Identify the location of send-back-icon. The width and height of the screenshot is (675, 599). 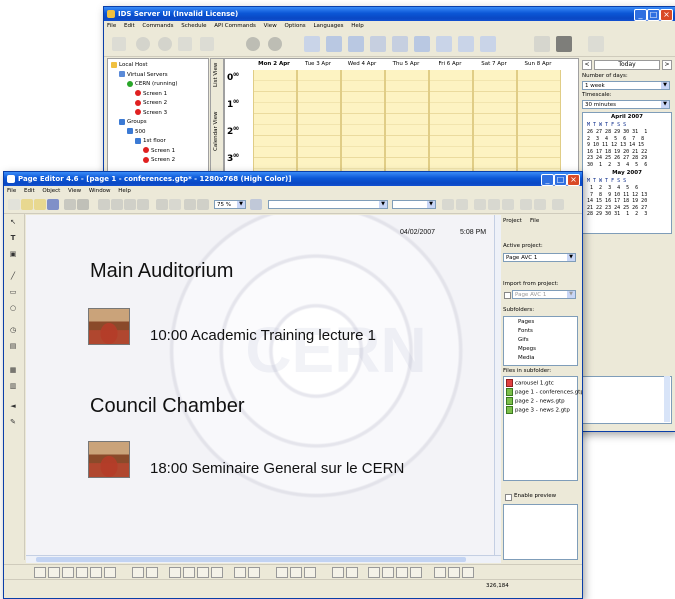
(110, 572).